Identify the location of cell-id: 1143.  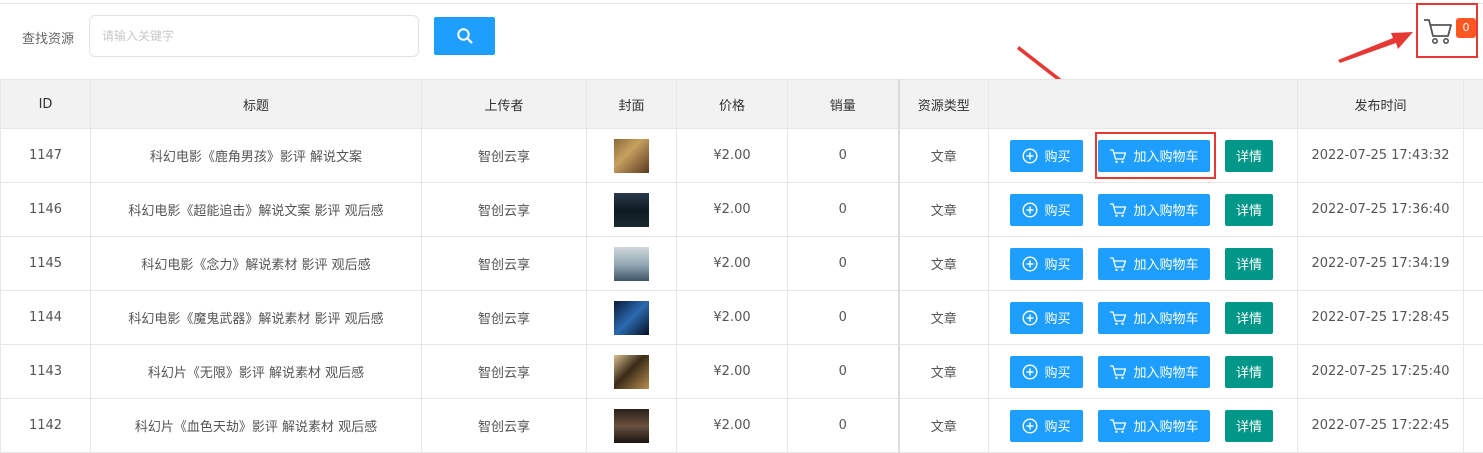
(46, 372).